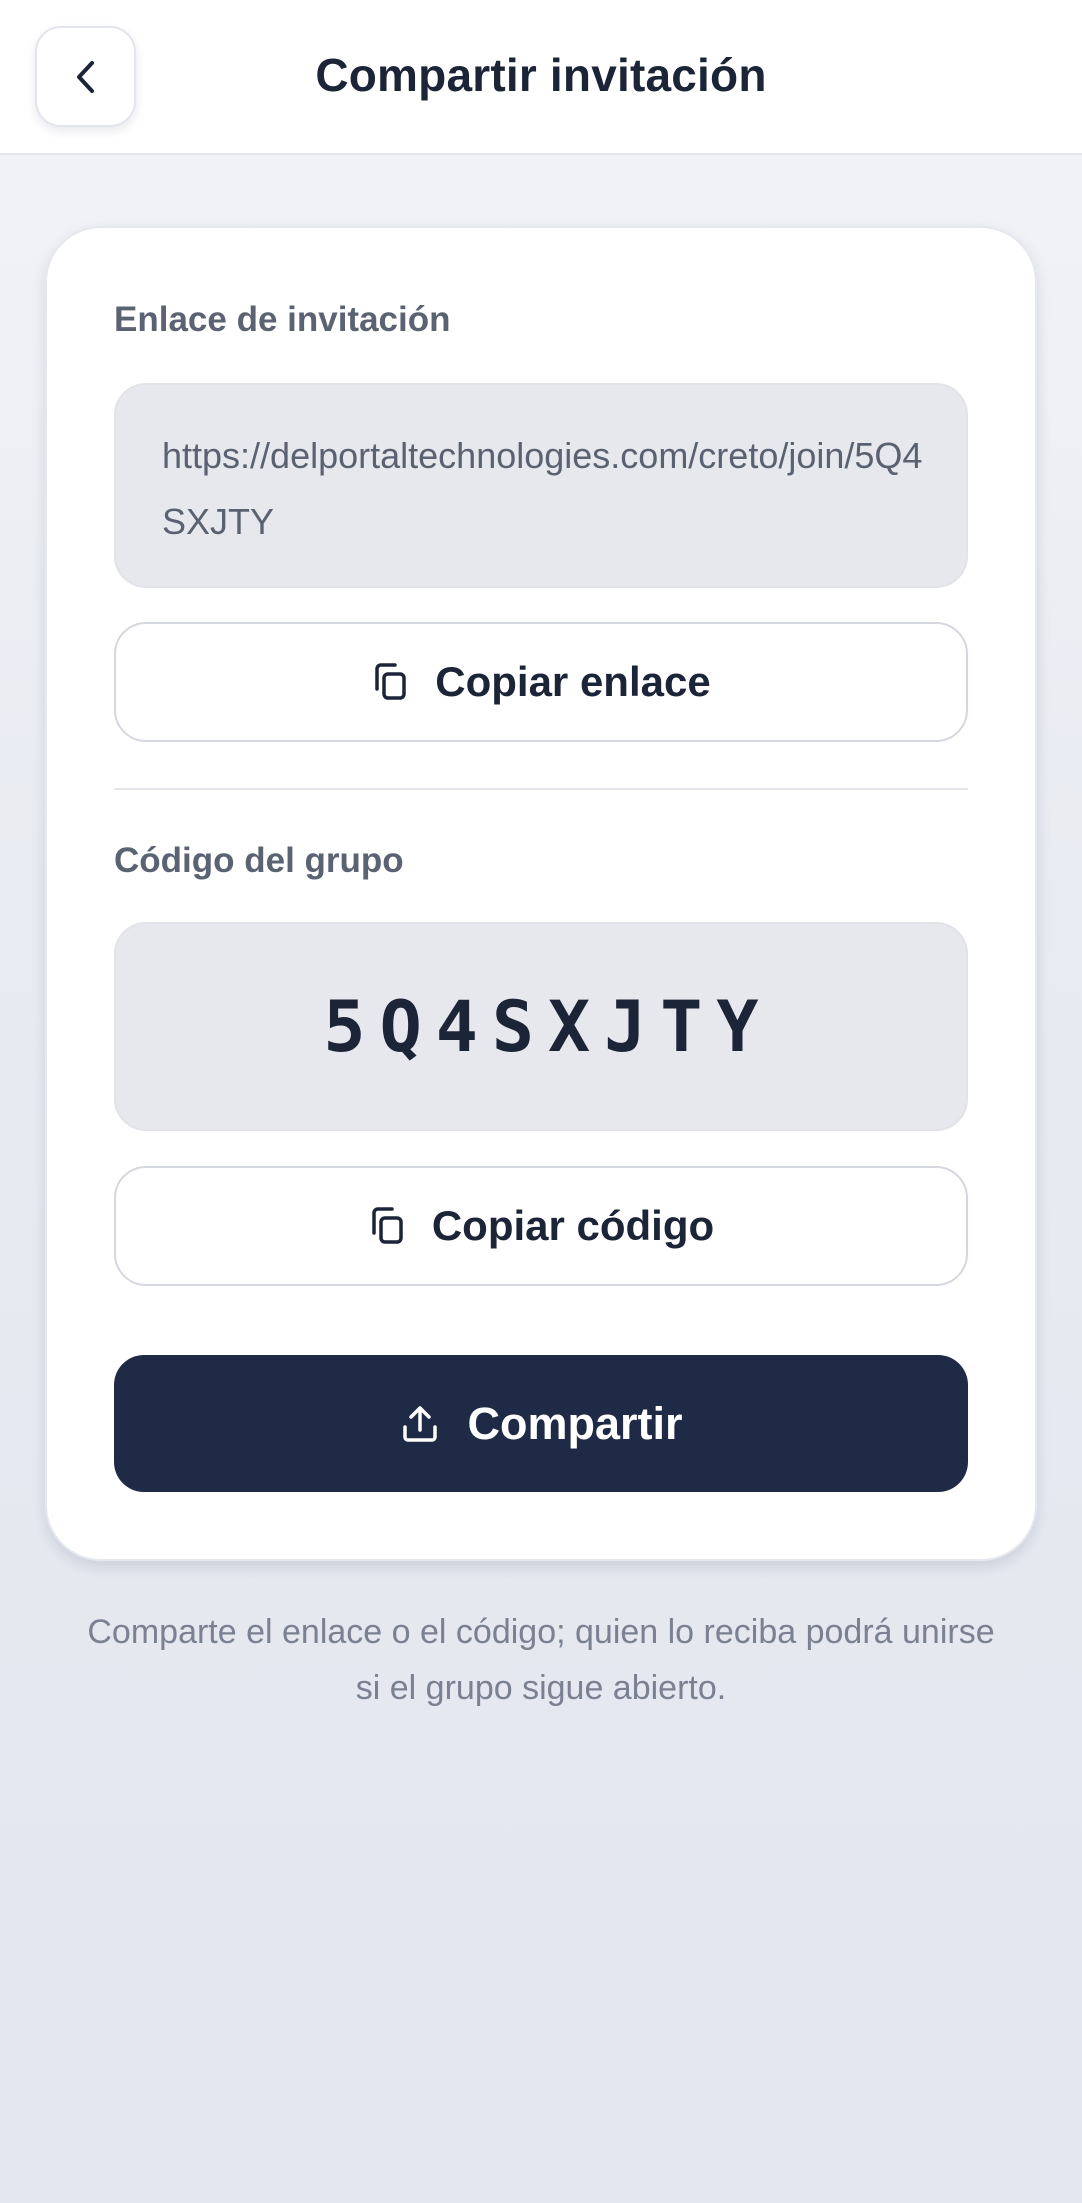 Image resolution: width=1082 pixels, height=2203 pixels. What do you see at coordinates (541, 789) in the screenshot?
I see `section-divider` at bounding box center [541, 789].